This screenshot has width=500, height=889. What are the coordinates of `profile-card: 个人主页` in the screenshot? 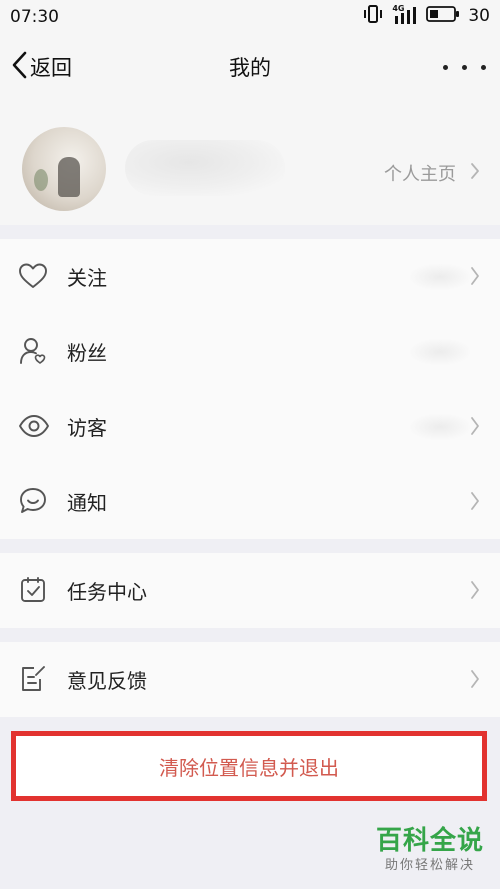 It's located at (250, 162).